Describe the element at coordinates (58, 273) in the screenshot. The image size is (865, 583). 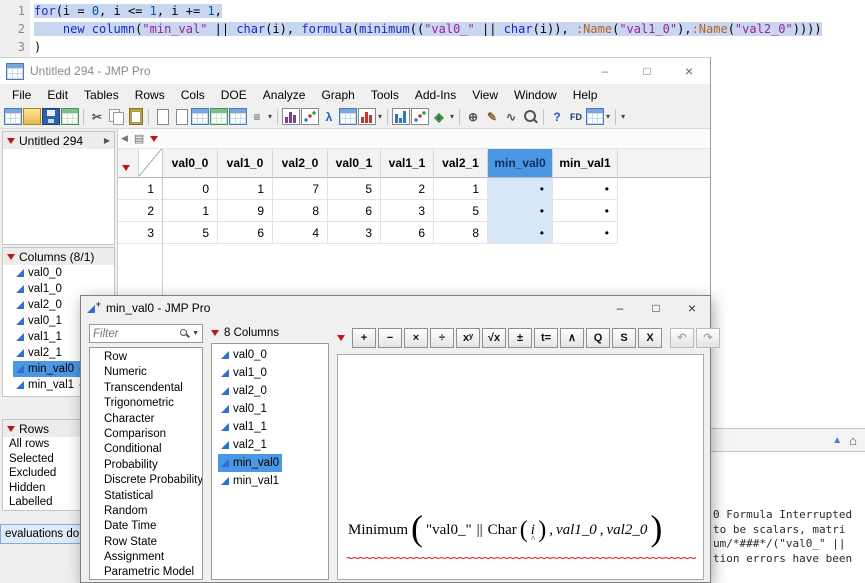
I see `sidebar-column-val0-0: val0_0` at that location.